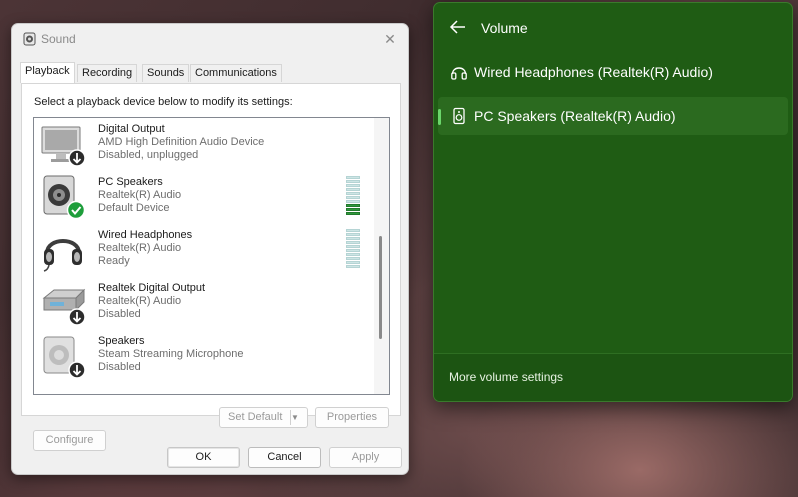  Describe the element at coordinates (593, 72) in the screenshot. I see `output-device-label: Wired Headphones (Realtek(R) Audio)` at that location.